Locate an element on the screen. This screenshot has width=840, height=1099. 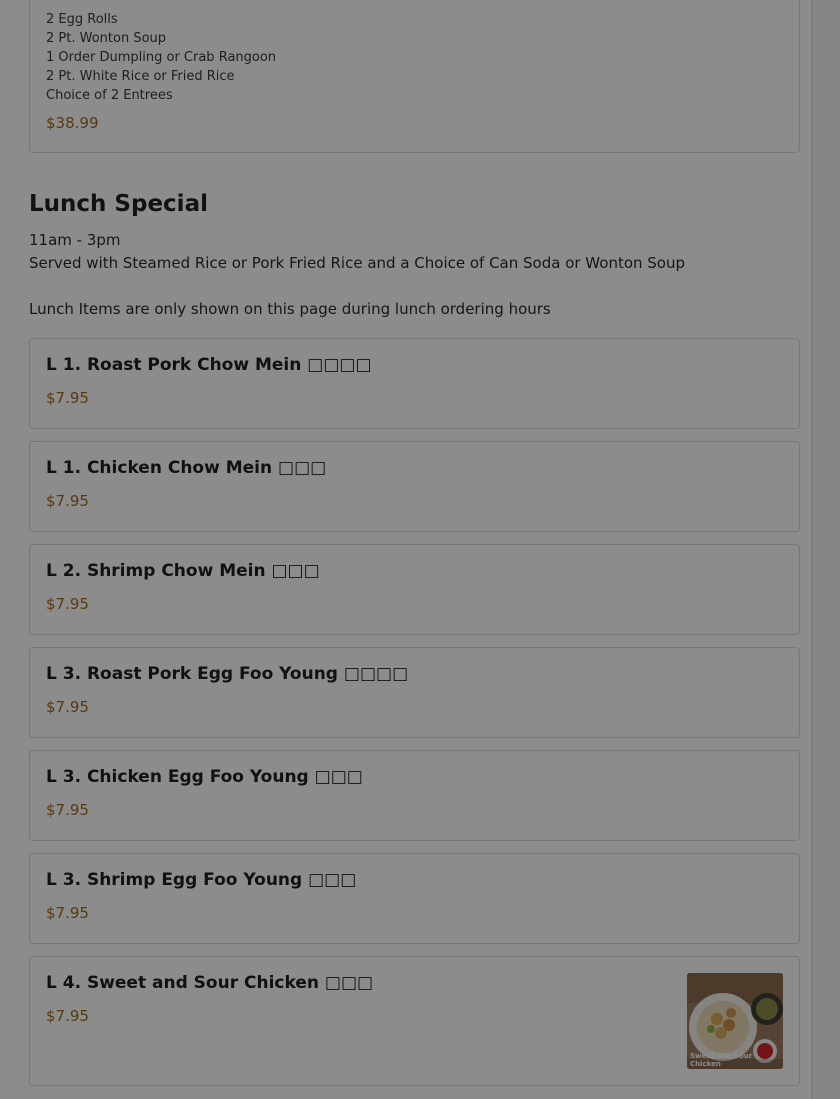
item-name: L 4. Sweet and Sour Chicken □□□ is located at coordinates (210, 983).